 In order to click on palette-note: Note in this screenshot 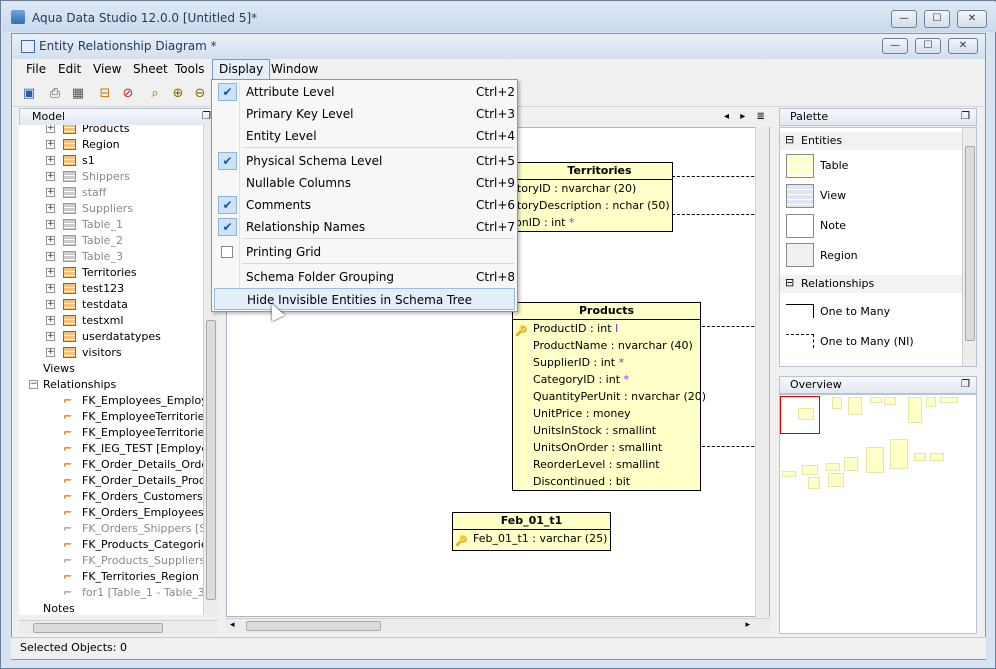, I will do `click(833, 225)`.